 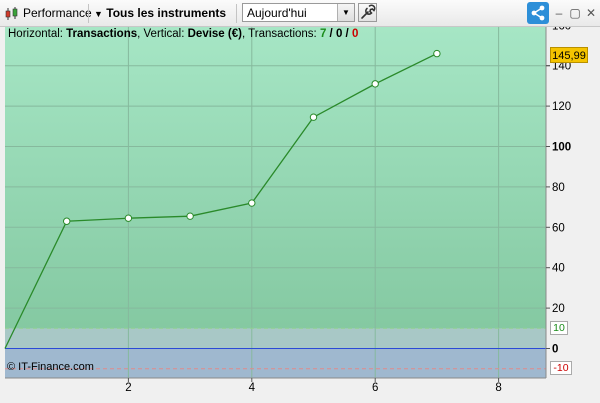 I want to click on wrench-icon, so click(x=368, y=11).